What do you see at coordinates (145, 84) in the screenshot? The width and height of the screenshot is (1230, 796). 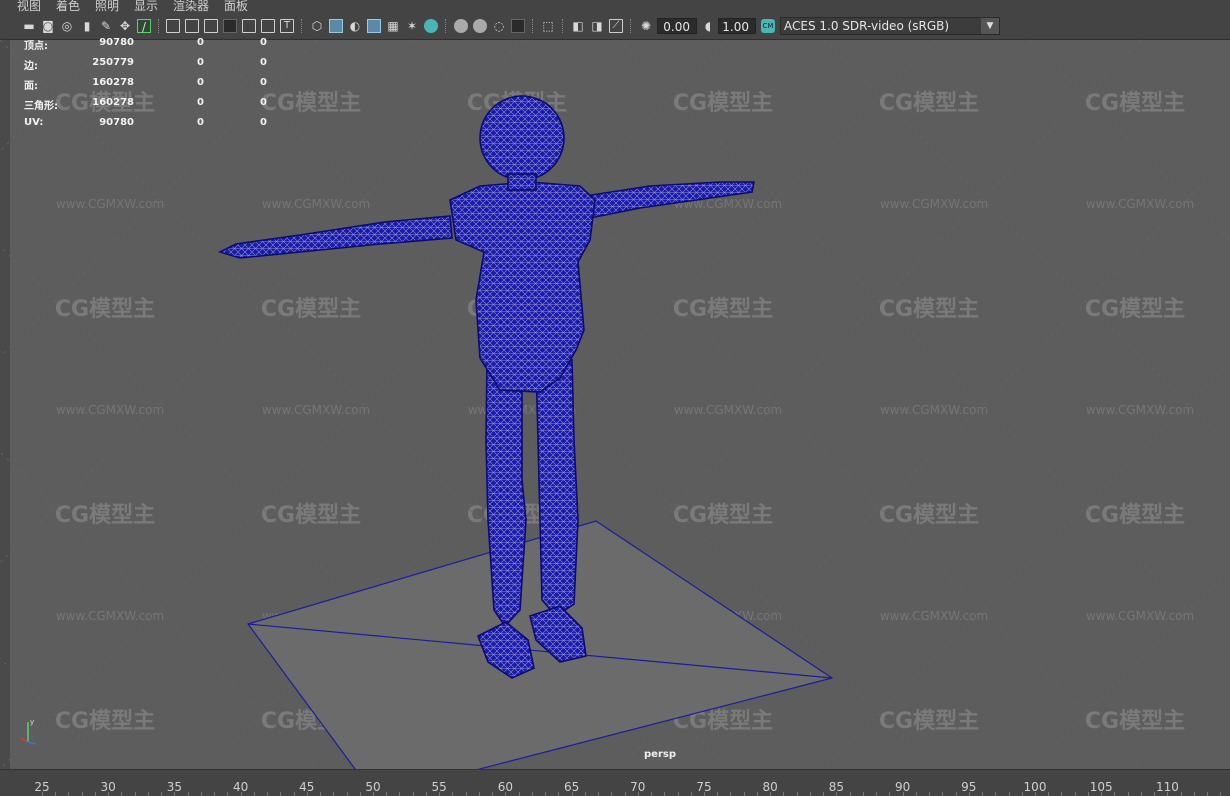 I see `hud-row-faces: 面: 160278 0 0` at bounding box center [145, 84].